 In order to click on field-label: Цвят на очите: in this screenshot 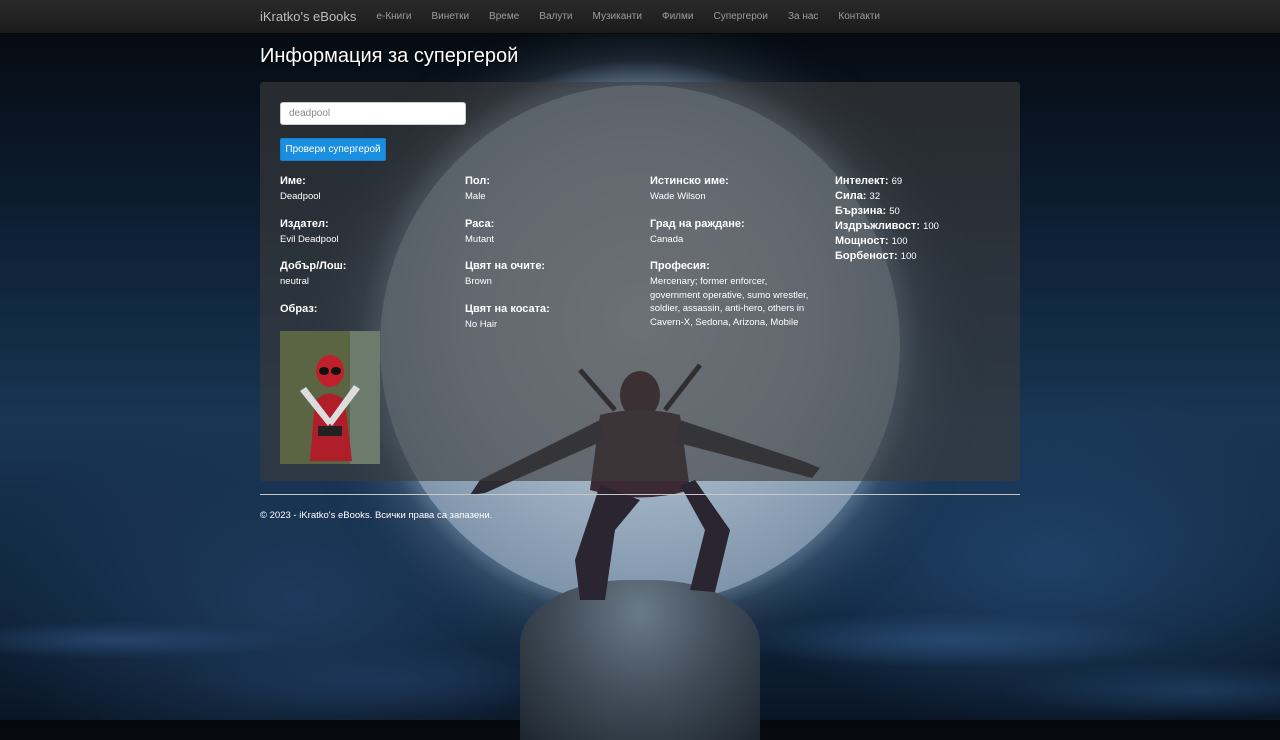, I will do `click(505, 266)`.